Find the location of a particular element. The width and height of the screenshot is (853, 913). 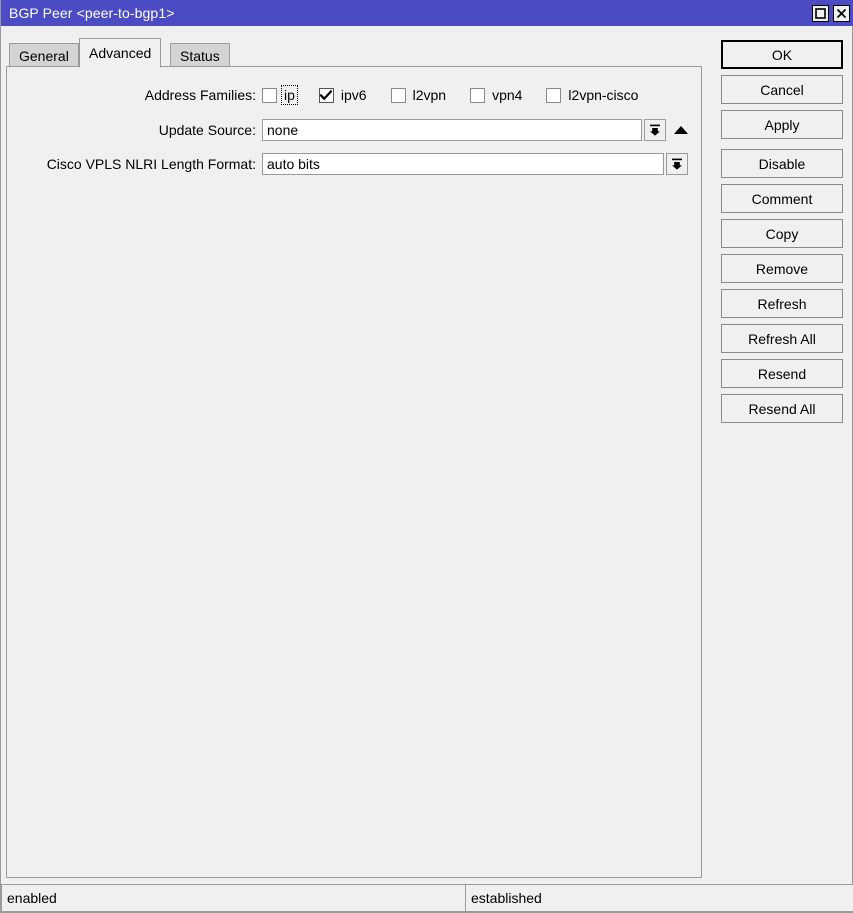

comment-button: Comment is located at coordinates (782, 198).